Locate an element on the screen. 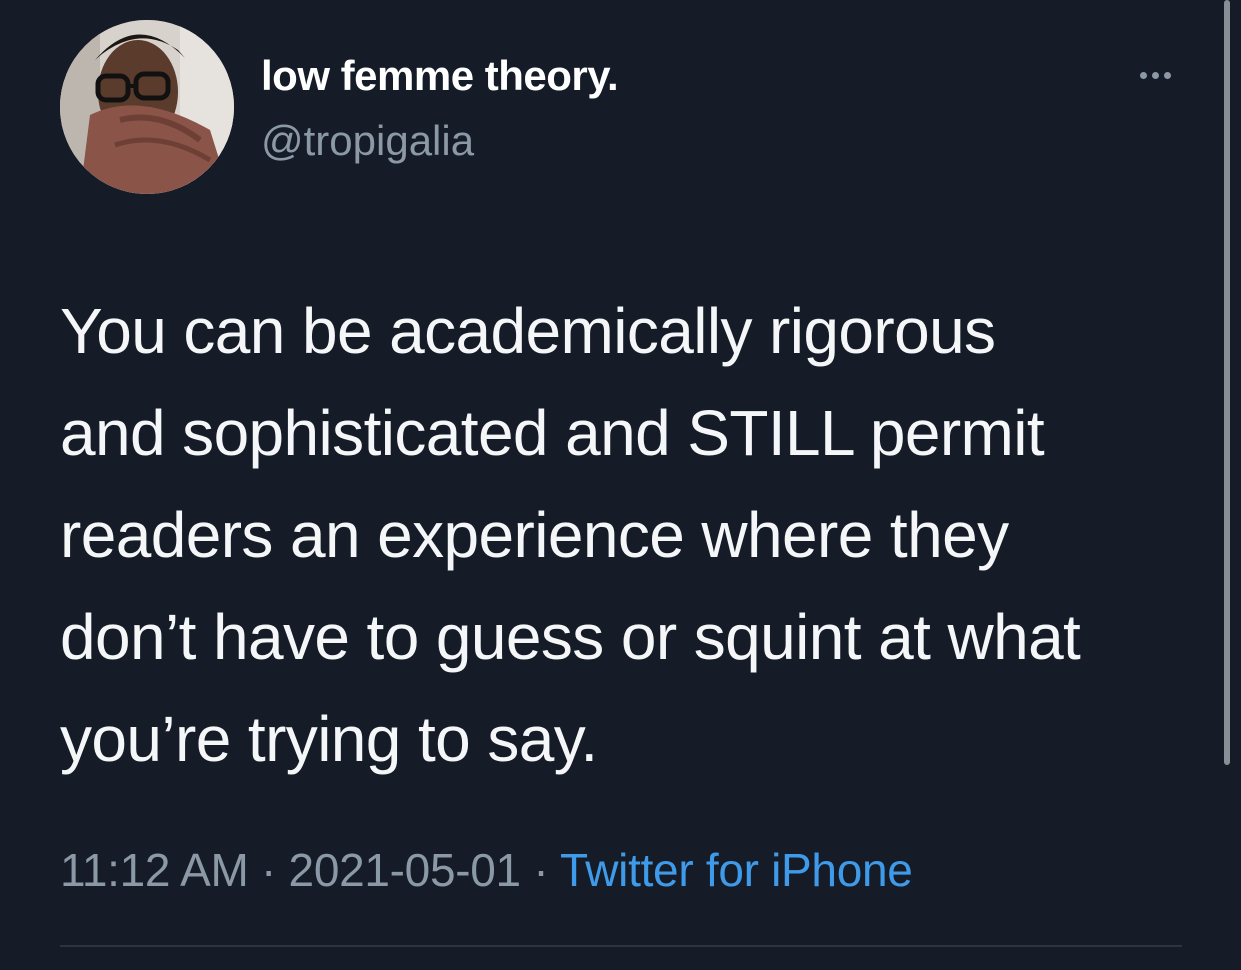  author-display-name: low femme theory. is located at coordinates (440, 76).